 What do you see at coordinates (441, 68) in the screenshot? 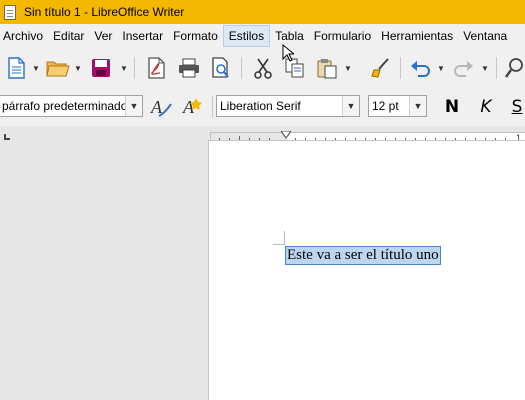
I see `undo-dropdown-icon: ▼` at bounding box center [441, 68].